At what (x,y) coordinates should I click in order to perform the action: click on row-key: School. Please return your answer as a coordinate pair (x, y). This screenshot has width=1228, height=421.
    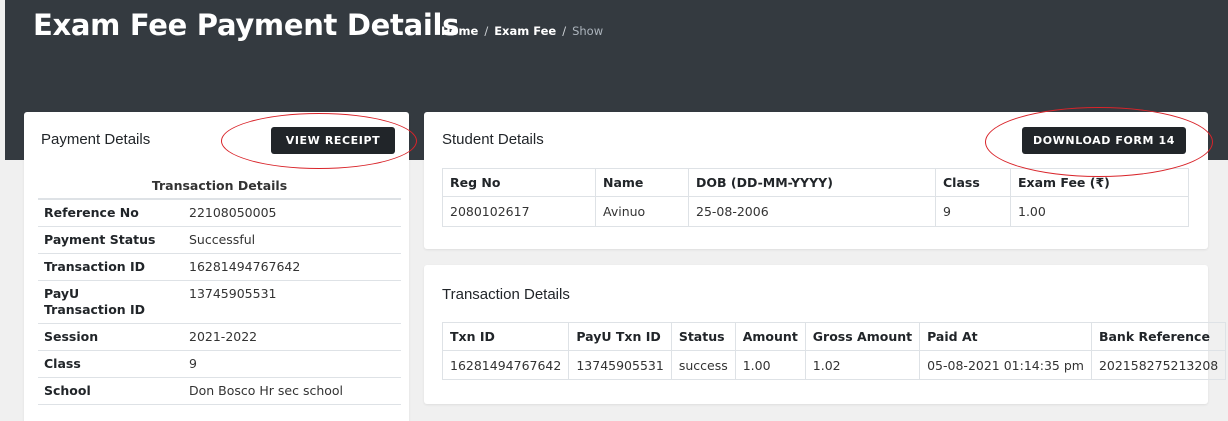
    Looking at the image, I should click on (110, 391).